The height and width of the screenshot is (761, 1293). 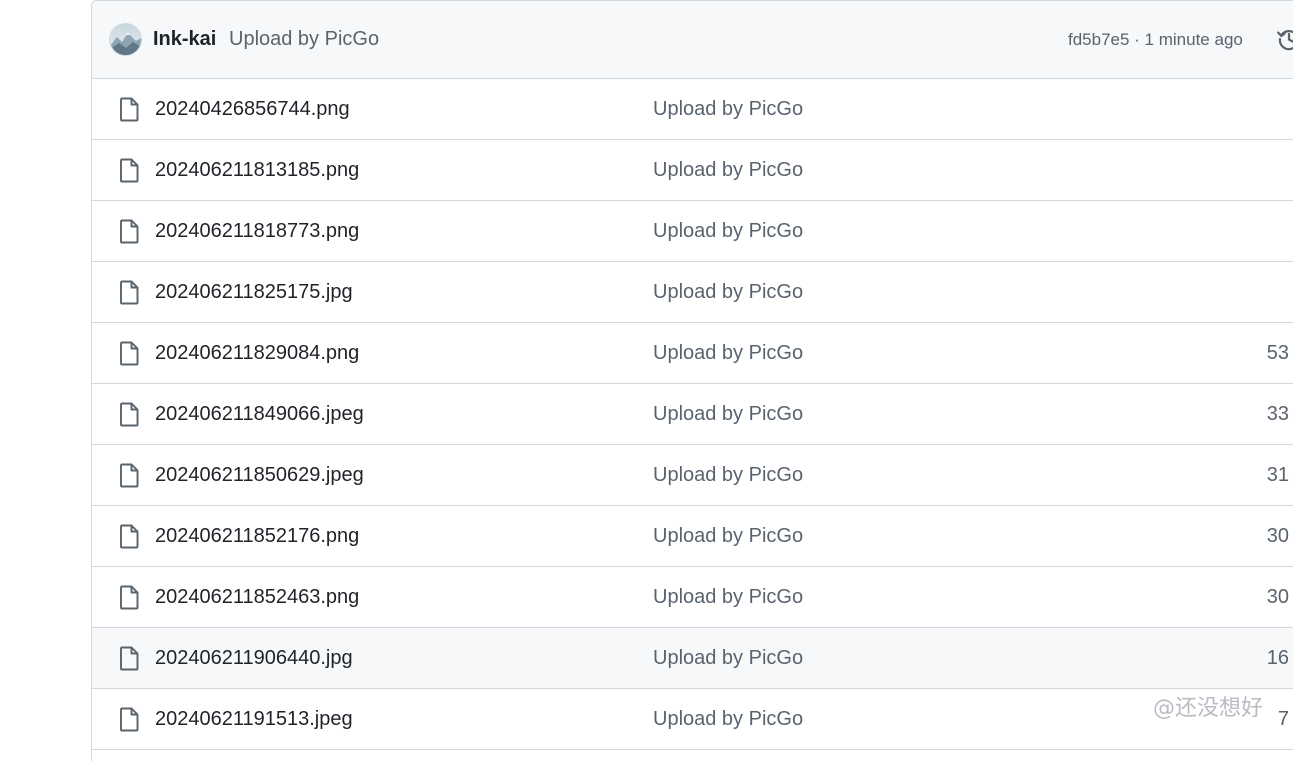 What do you see at coordinates (257, 536) in the screenshot?
I see `file-name-link: 202406211852176.png` at bounding box center [257, 536].